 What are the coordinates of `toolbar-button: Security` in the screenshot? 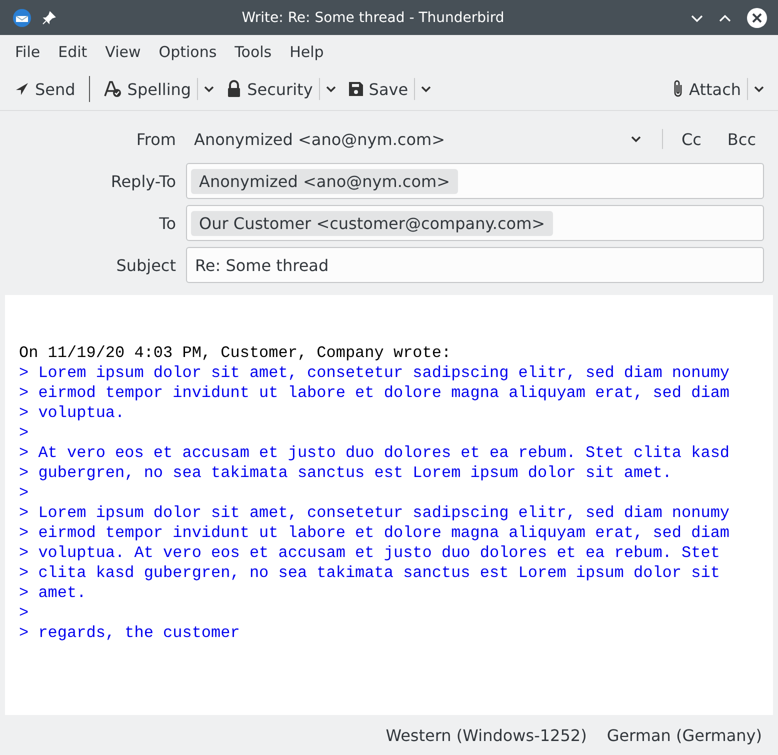 It's located at (269, 89).